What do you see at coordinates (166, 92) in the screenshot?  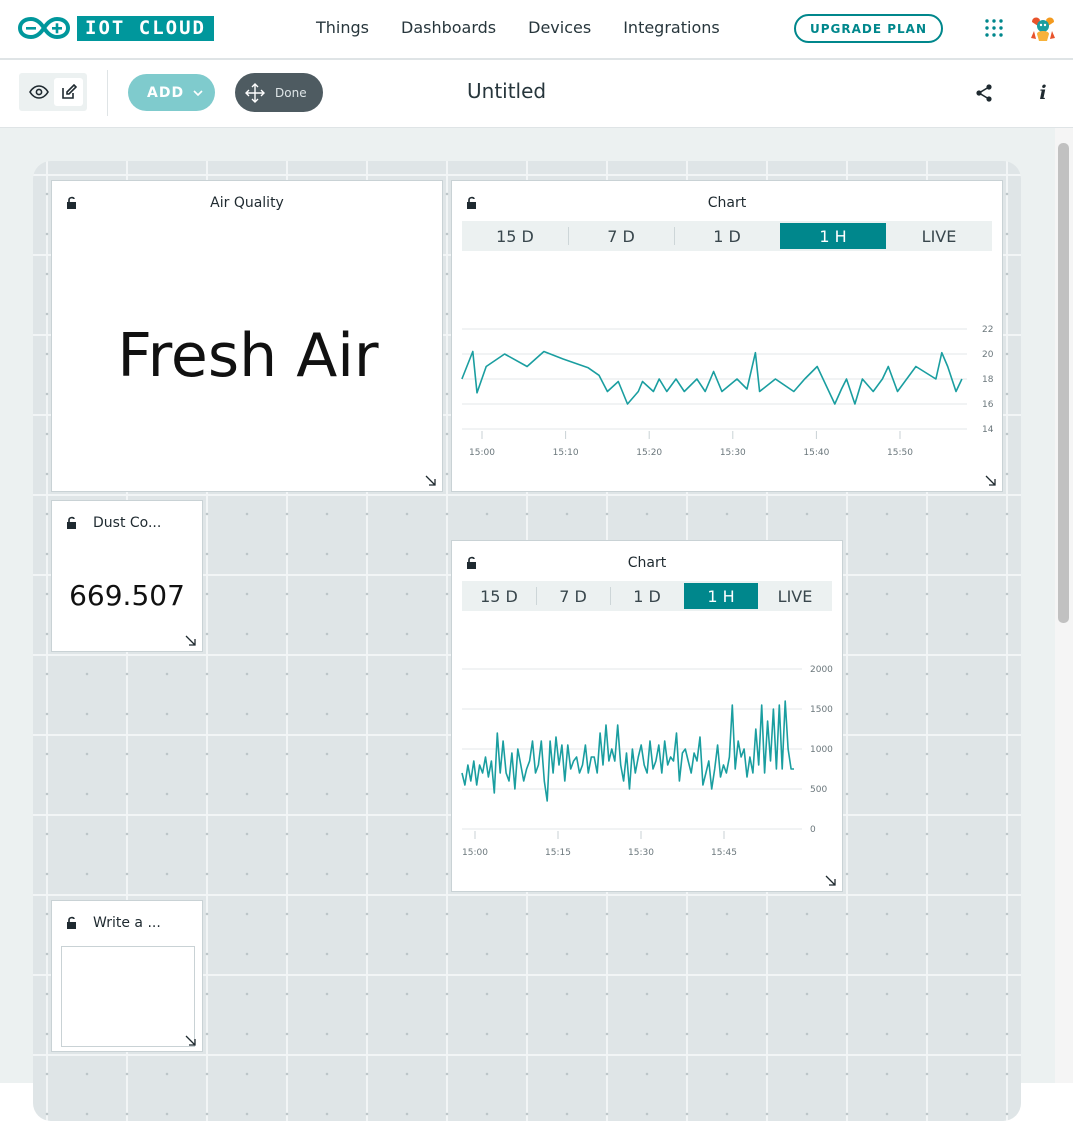 I see `add-label: ADD` at bounding box center [166, 92].